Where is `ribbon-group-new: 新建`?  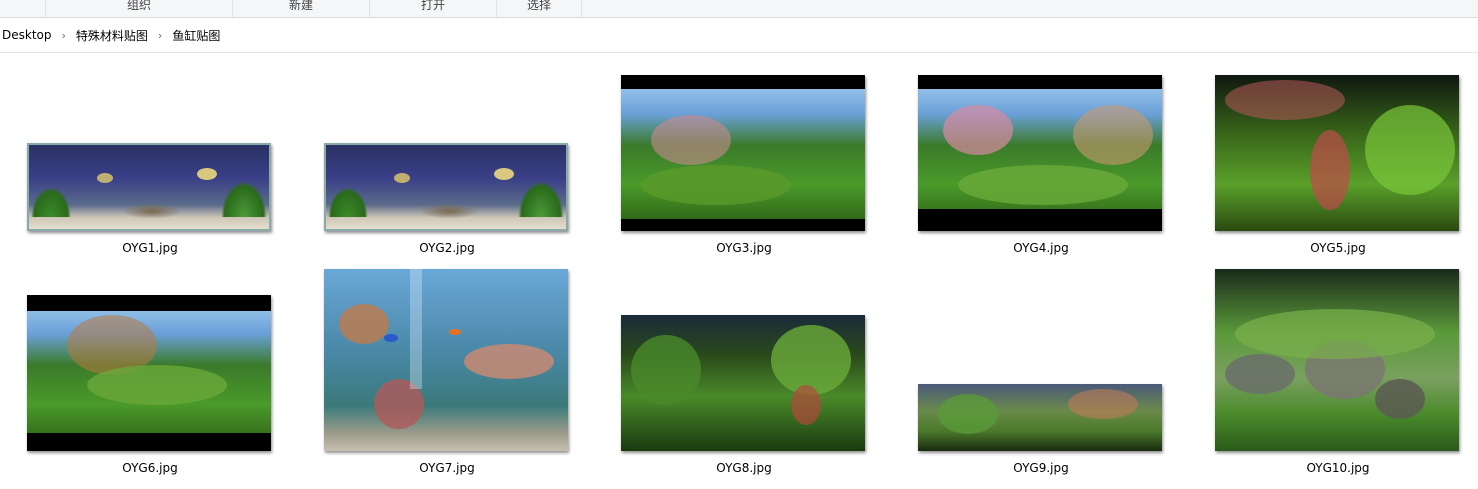 ribbon-group-new: 新建 is located at coordinates (301, 8).